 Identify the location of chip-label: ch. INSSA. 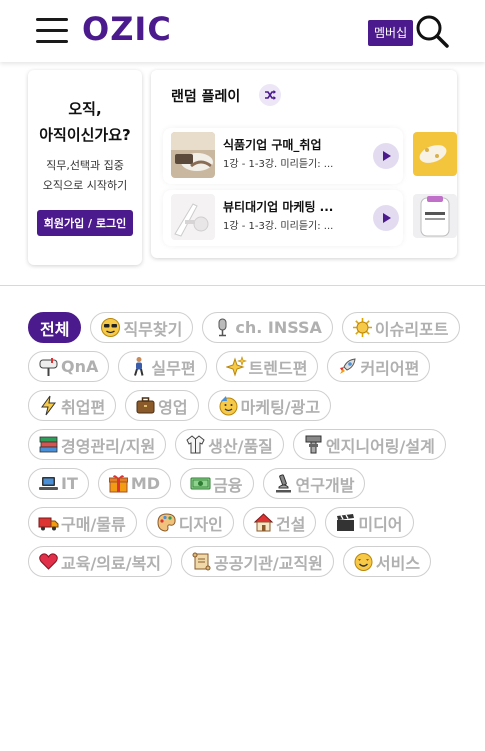
(278, 327).